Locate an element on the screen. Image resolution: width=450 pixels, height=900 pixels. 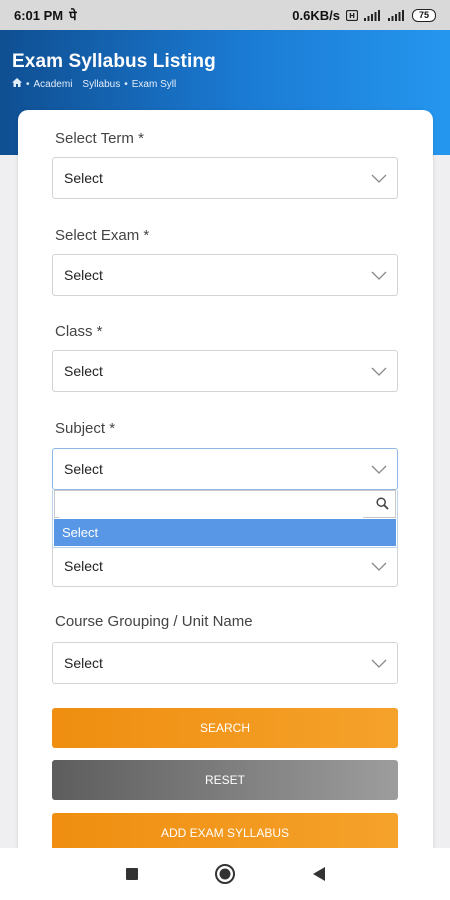
stop-square-icon is located at coordinates (132, 874).